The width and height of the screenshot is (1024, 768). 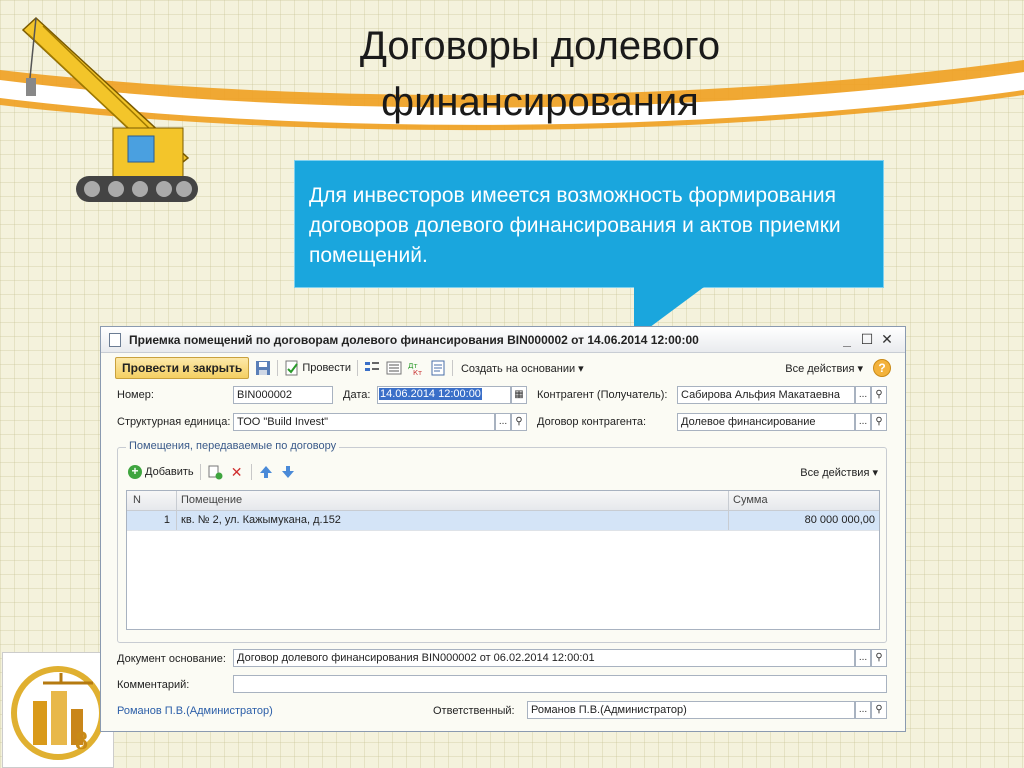 What do you see at coordinates (417, 372) in the screenshot?
I see `svg-text: Кт` at bounding box center [417, 372].